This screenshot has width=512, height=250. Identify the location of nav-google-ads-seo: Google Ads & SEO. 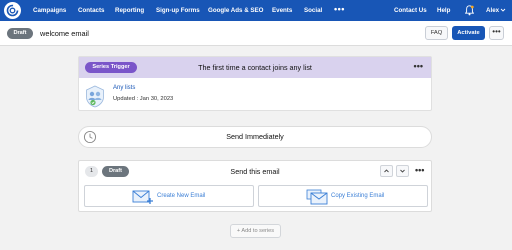
(235, 10).